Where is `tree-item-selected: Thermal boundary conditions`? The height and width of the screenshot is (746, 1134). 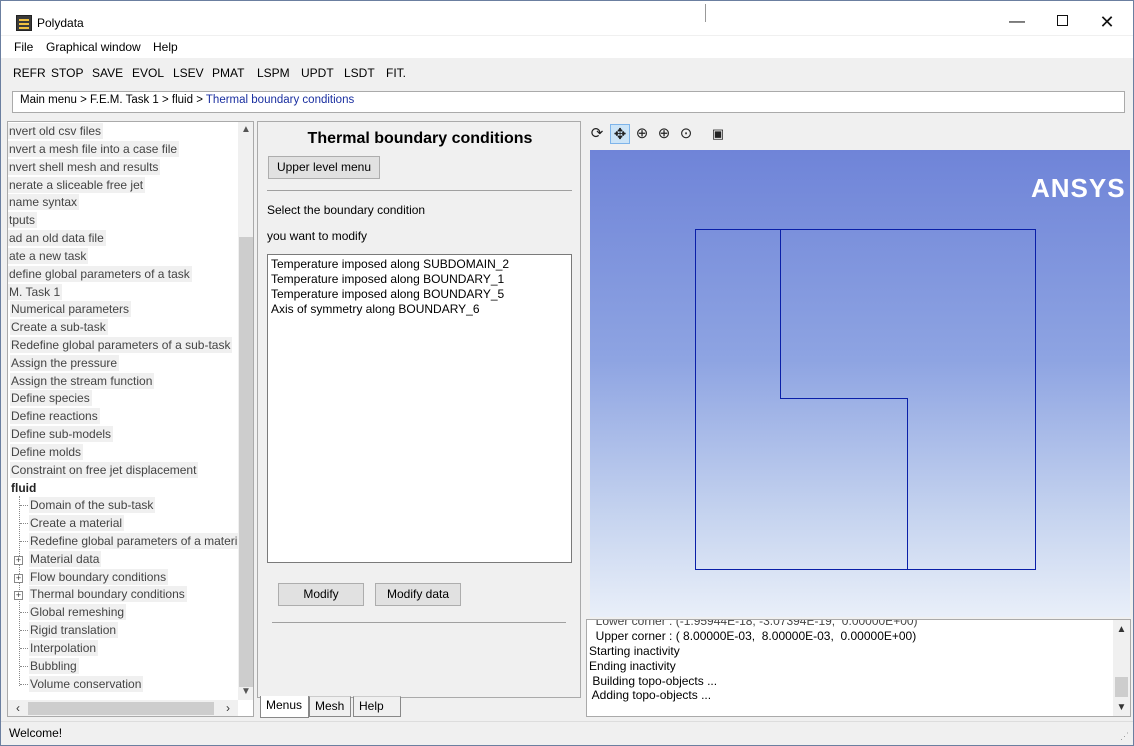 tree-item-selected: Thermal boundary conditions is located at coordinates (108, 594).